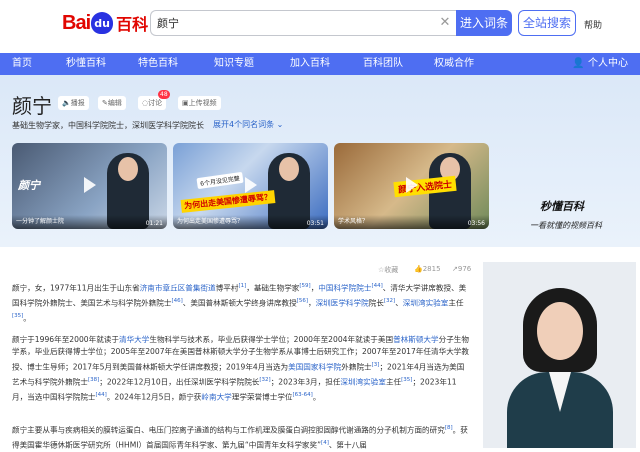  What do you see at coordinates (314, 366) in the screenshot?
I see `link-nas: 美国国家科学院` at bounding box center [314, 366].